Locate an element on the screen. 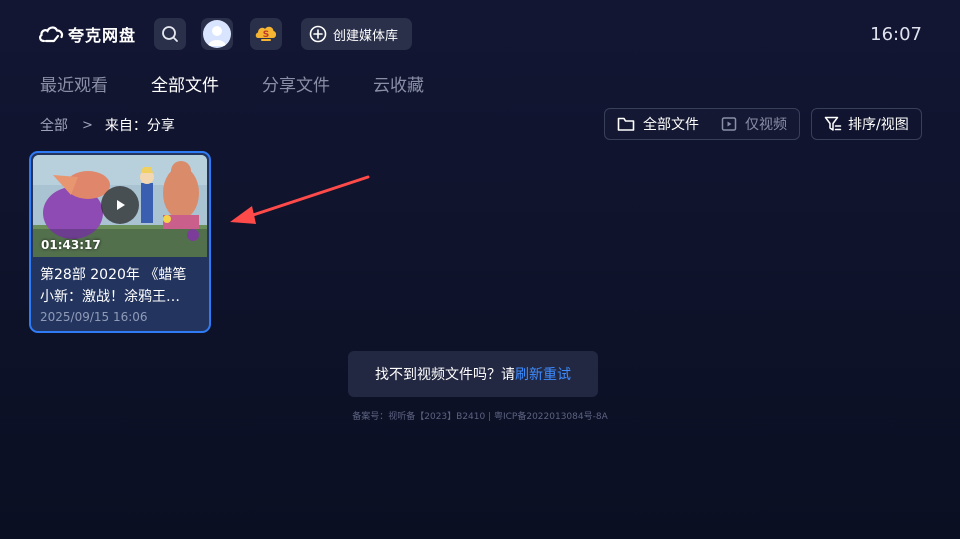 The image size is (960, 539). sort-view-button: 排序/视图 is located at coordinates (866, 124).